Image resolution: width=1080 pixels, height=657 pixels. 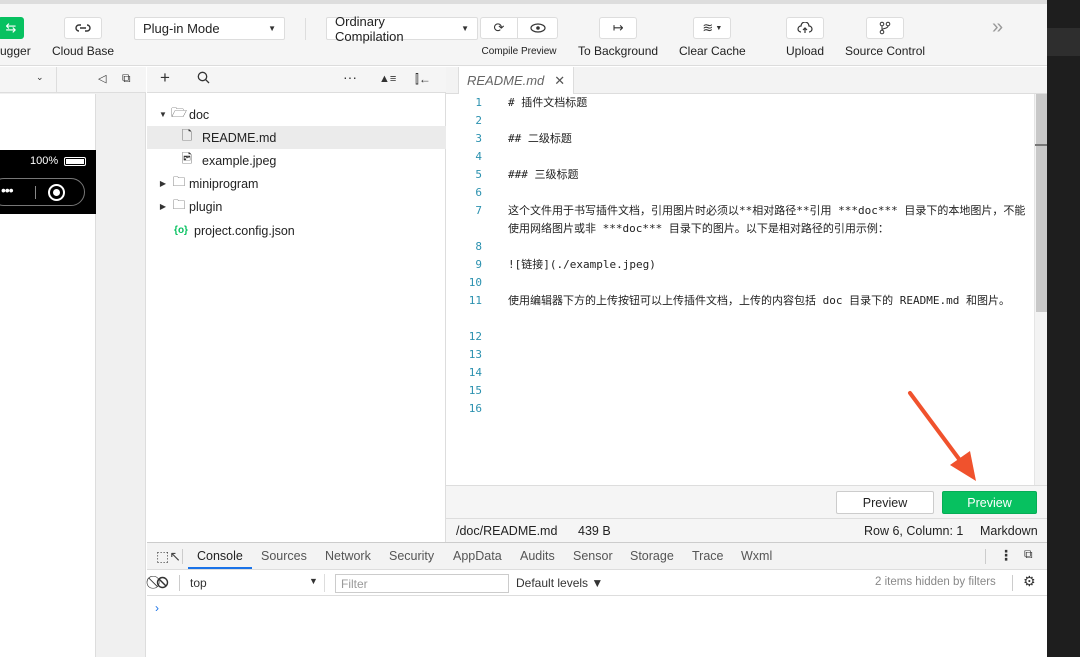 I want to click on console-filter-input: Filter, so click(x=422, y=583).